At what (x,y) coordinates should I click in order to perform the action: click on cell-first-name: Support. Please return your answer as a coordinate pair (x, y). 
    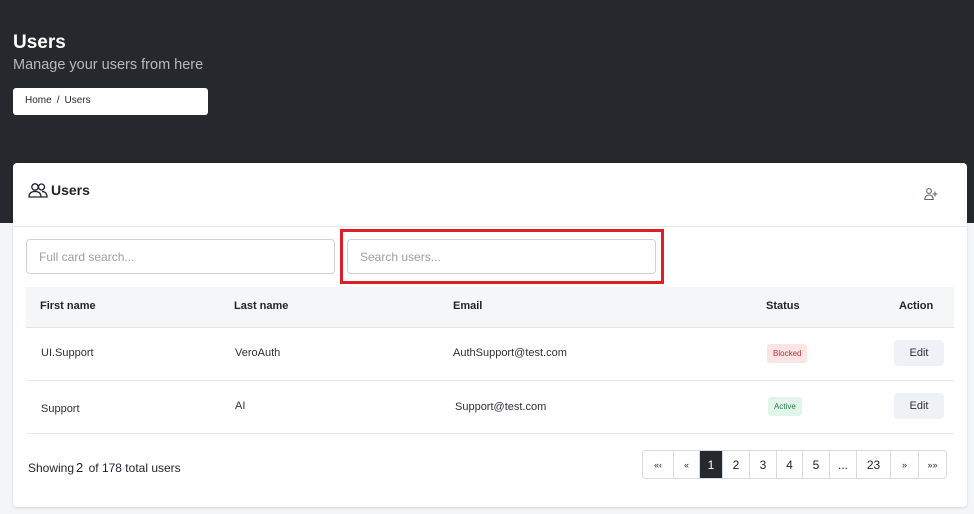
    Looking at the image, I should click on (60, 409).